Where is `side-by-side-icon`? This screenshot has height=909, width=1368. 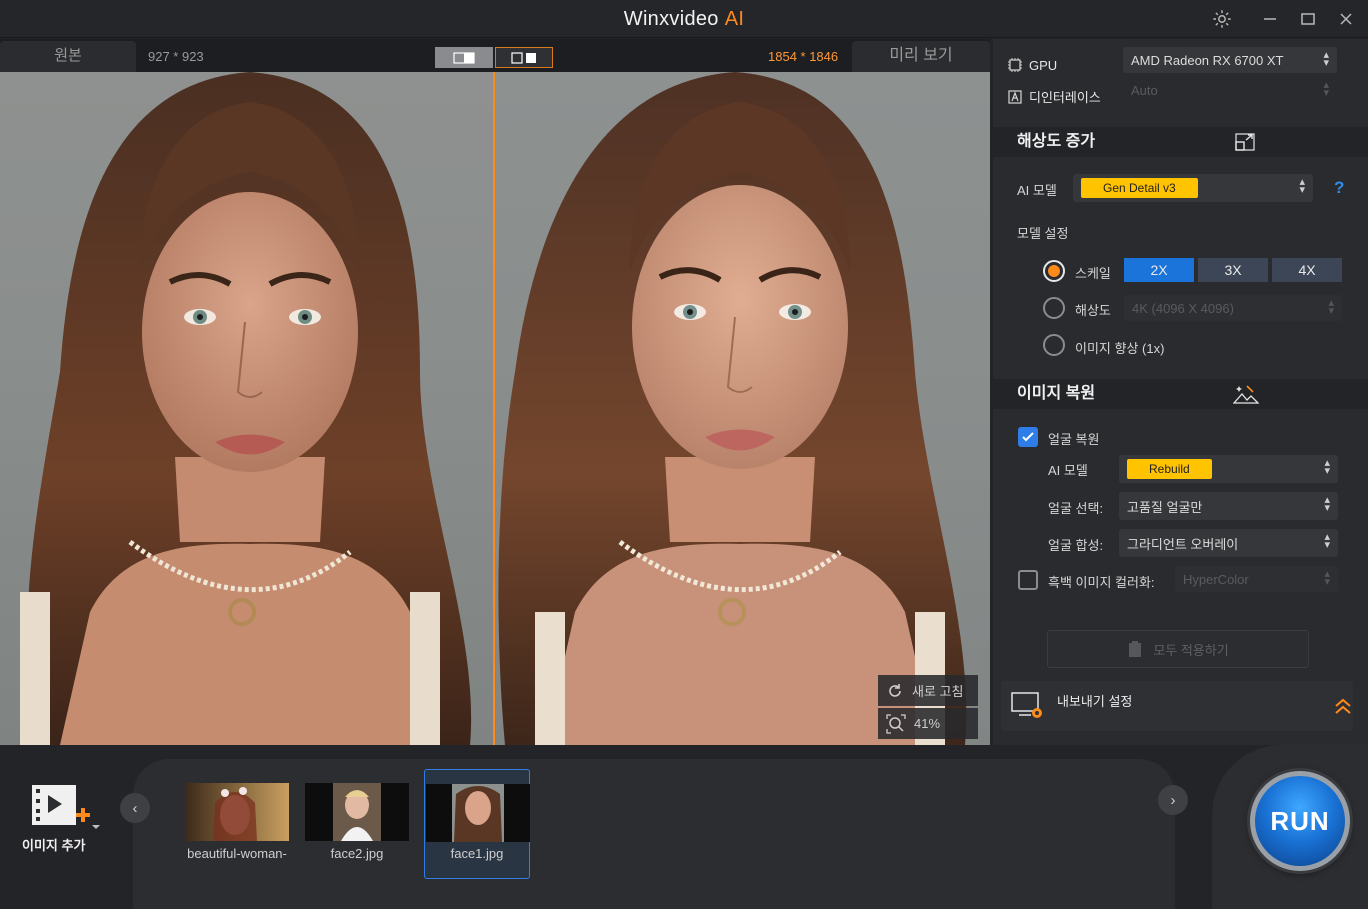 side-by-side-icon is located at coordinates (523, 57).